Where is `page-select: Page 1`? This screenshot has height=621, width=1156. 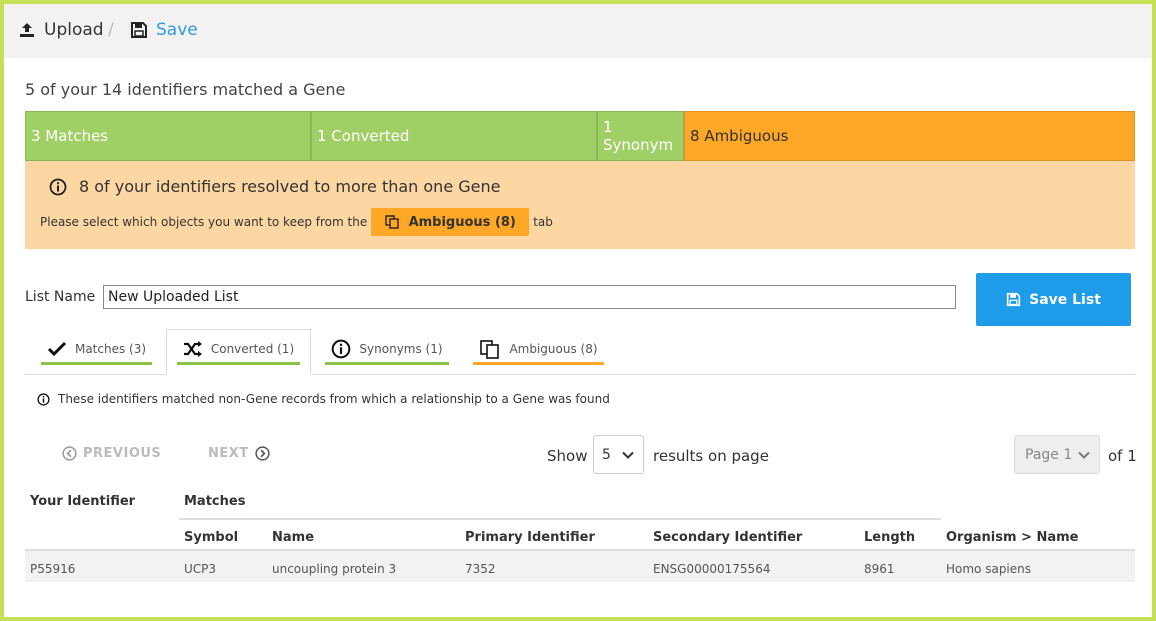 page-select: Page 1 is located at coordinates (1057, 454).